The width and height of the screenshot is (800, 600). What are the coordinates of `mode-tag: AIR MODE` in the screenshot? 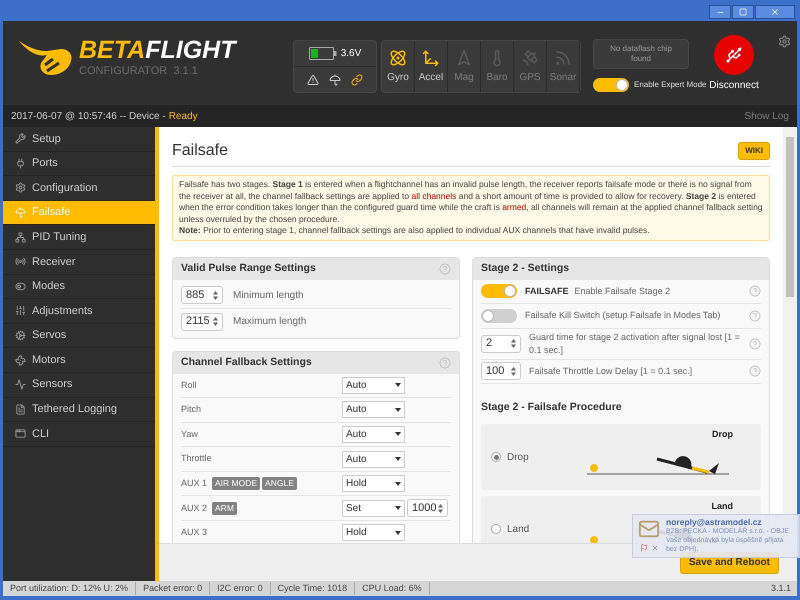 It's located at (236, 483).